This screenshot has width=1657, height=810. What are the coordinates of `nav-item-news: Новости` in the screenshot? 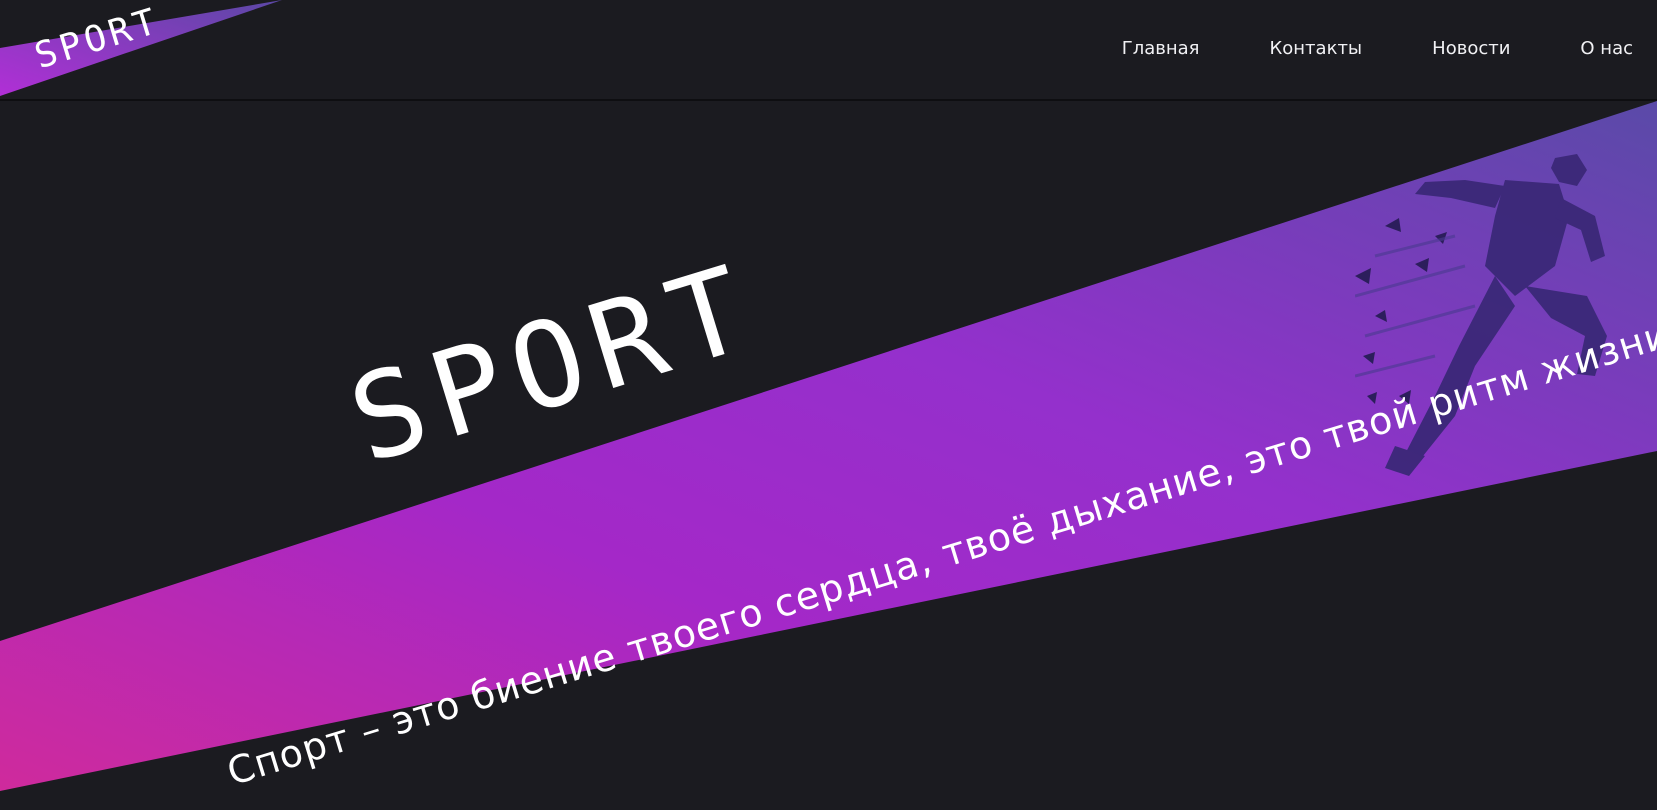 It's located at (1471, 48).